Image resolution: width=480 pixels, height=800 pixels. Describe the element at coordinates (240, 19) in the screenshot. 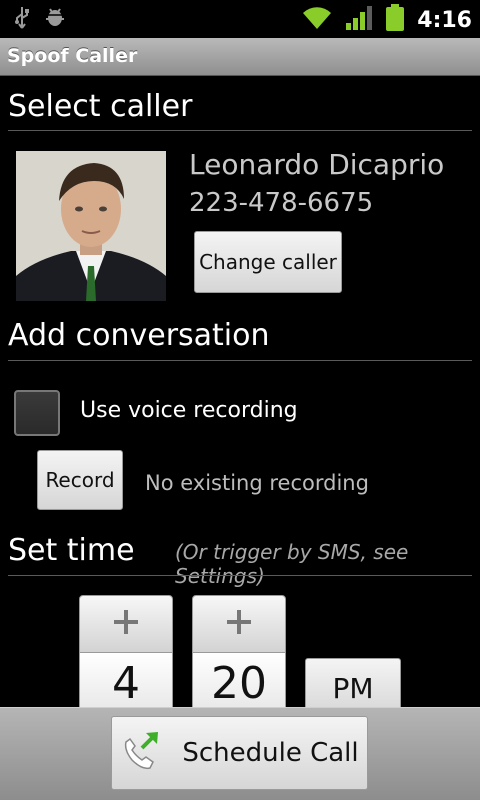

I see `status-bar: 4:16` at that location.